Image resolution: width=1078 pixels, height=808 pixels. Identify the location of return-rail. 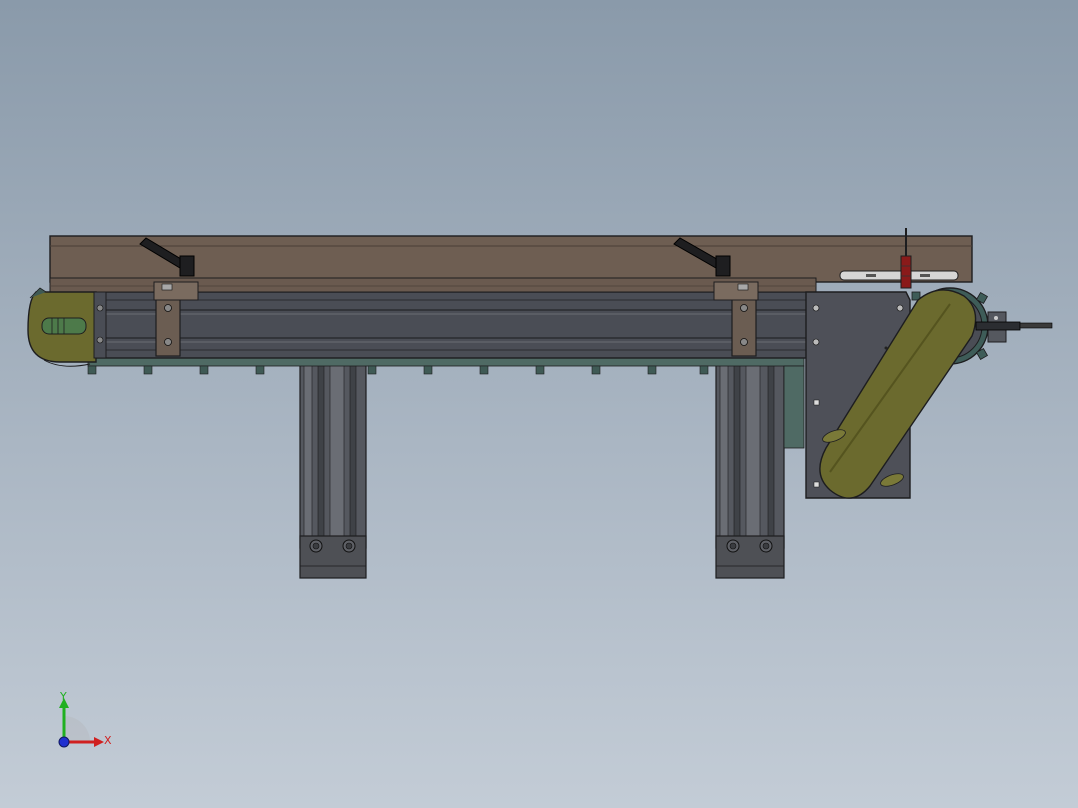
(446, 403).